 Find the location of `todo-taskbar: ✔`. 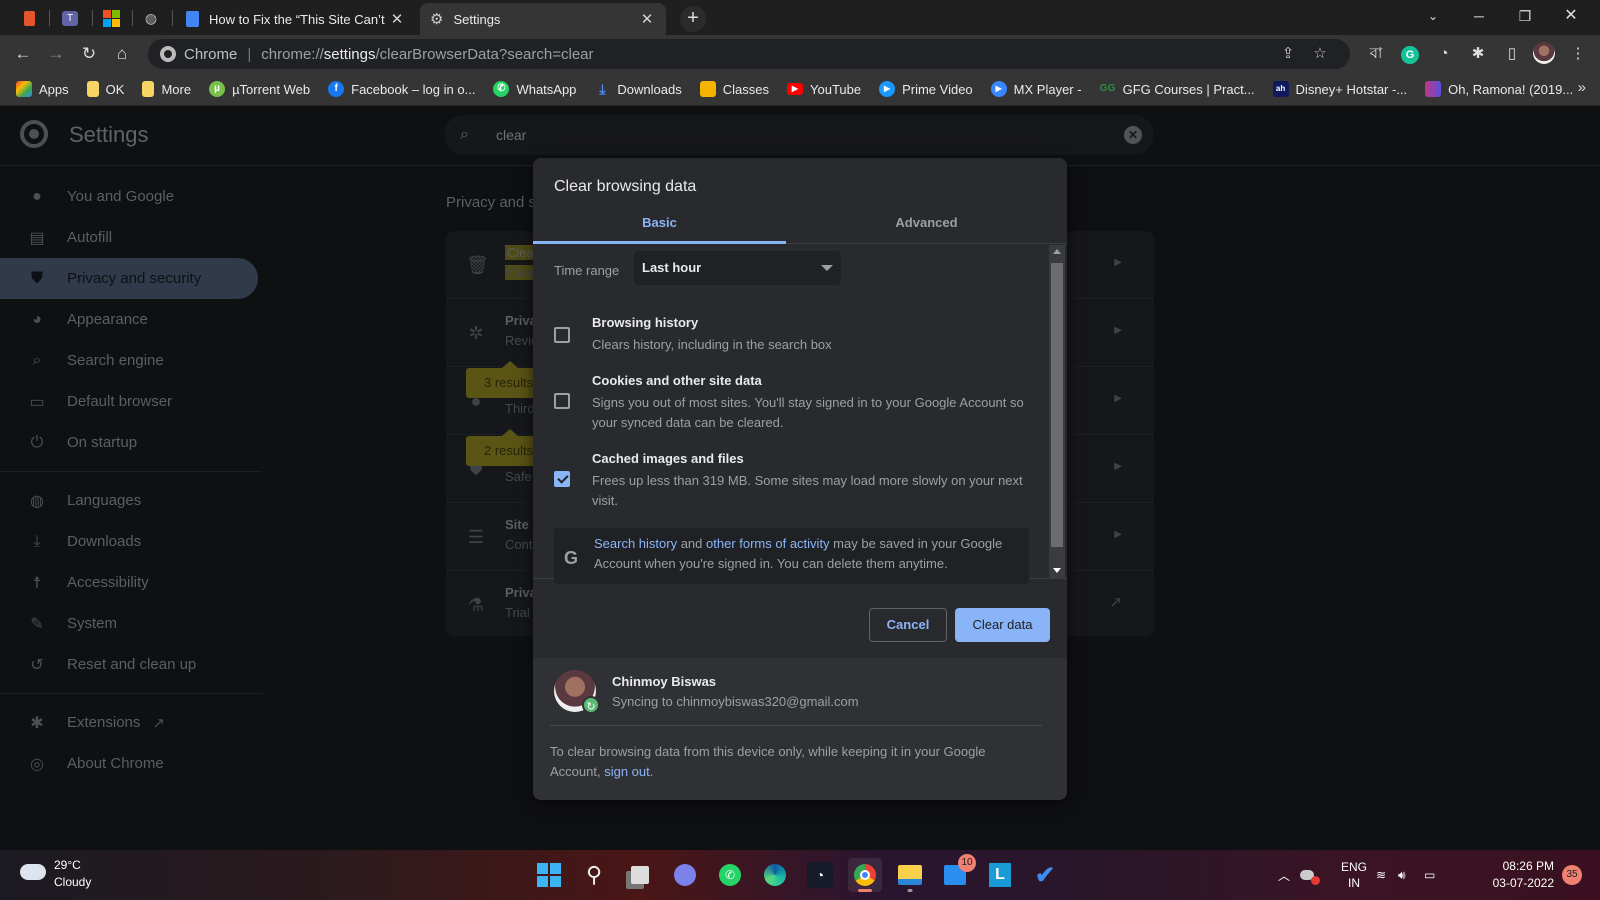

todo-taskbar: ✔ is located at coordinates (1045, 875).